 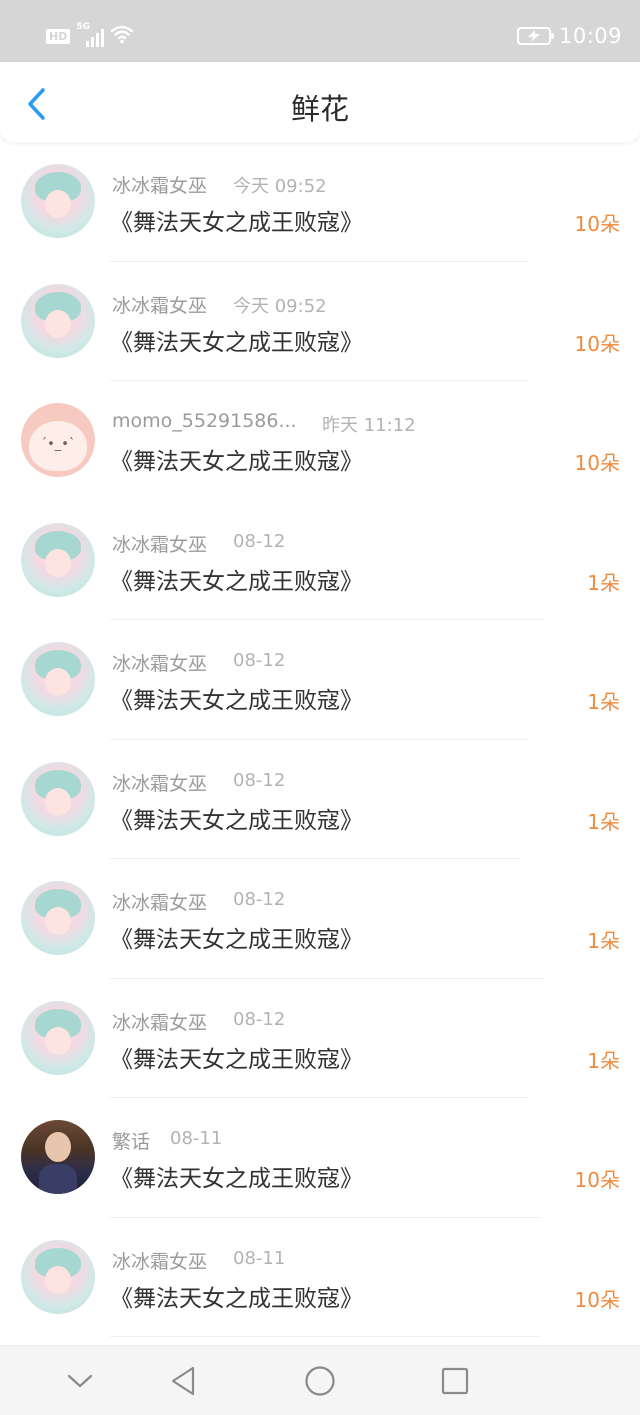 I want to click on status-left: HD 5G, so click(x=90, y=35).